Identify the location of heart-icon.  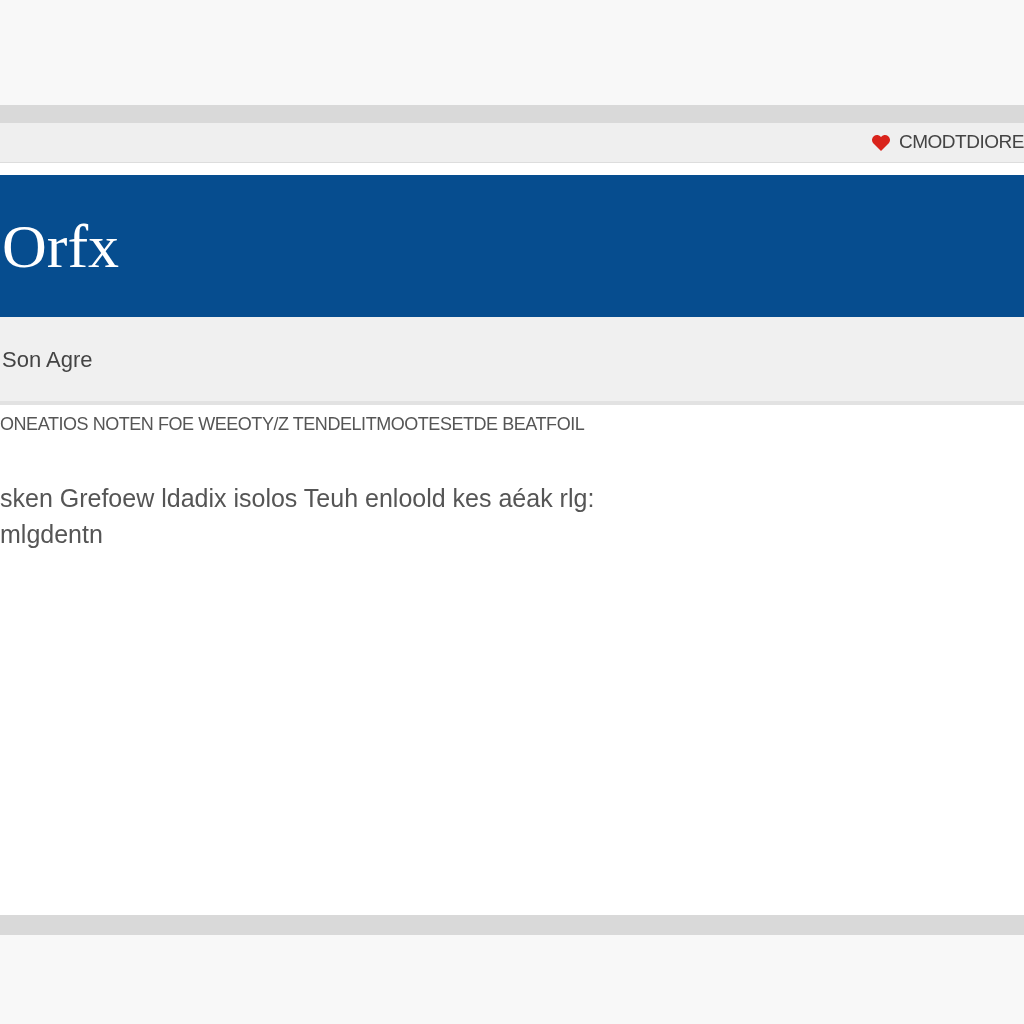
(880, 142).